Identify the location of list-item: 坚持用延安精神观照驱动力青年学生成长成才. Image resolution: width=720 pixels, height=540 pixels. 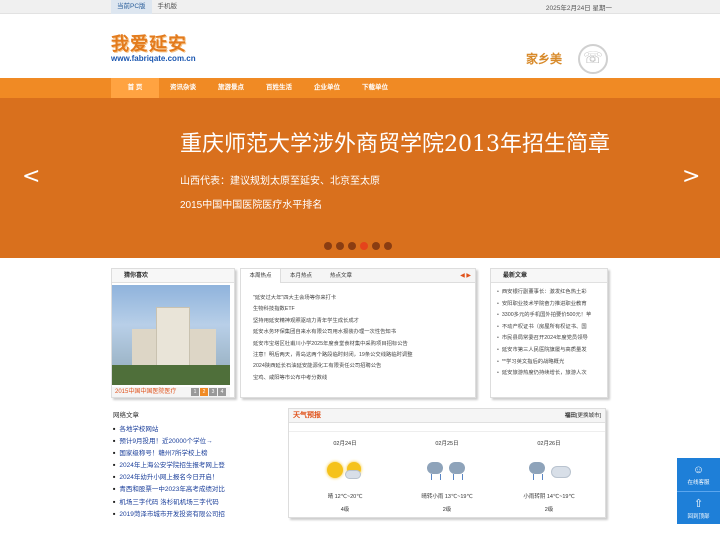
(359, 321).